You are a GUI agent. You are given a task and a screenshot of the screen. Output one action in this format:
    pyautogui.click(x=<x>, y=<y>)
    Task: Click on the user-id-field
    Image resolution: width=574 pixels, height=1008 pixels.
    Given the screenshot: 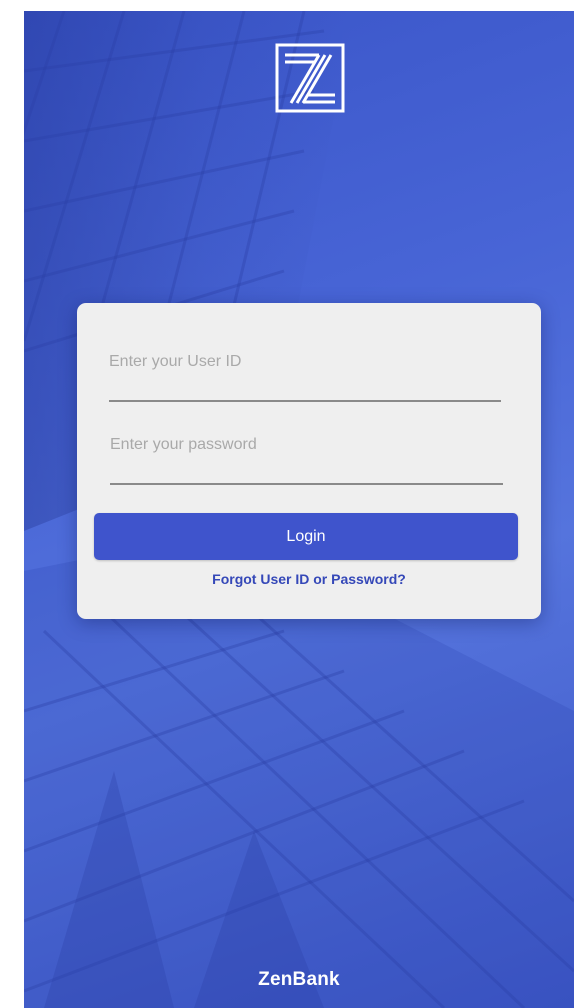 What is the action you would take?
    pyautogui.click(x=305, y=370)
    